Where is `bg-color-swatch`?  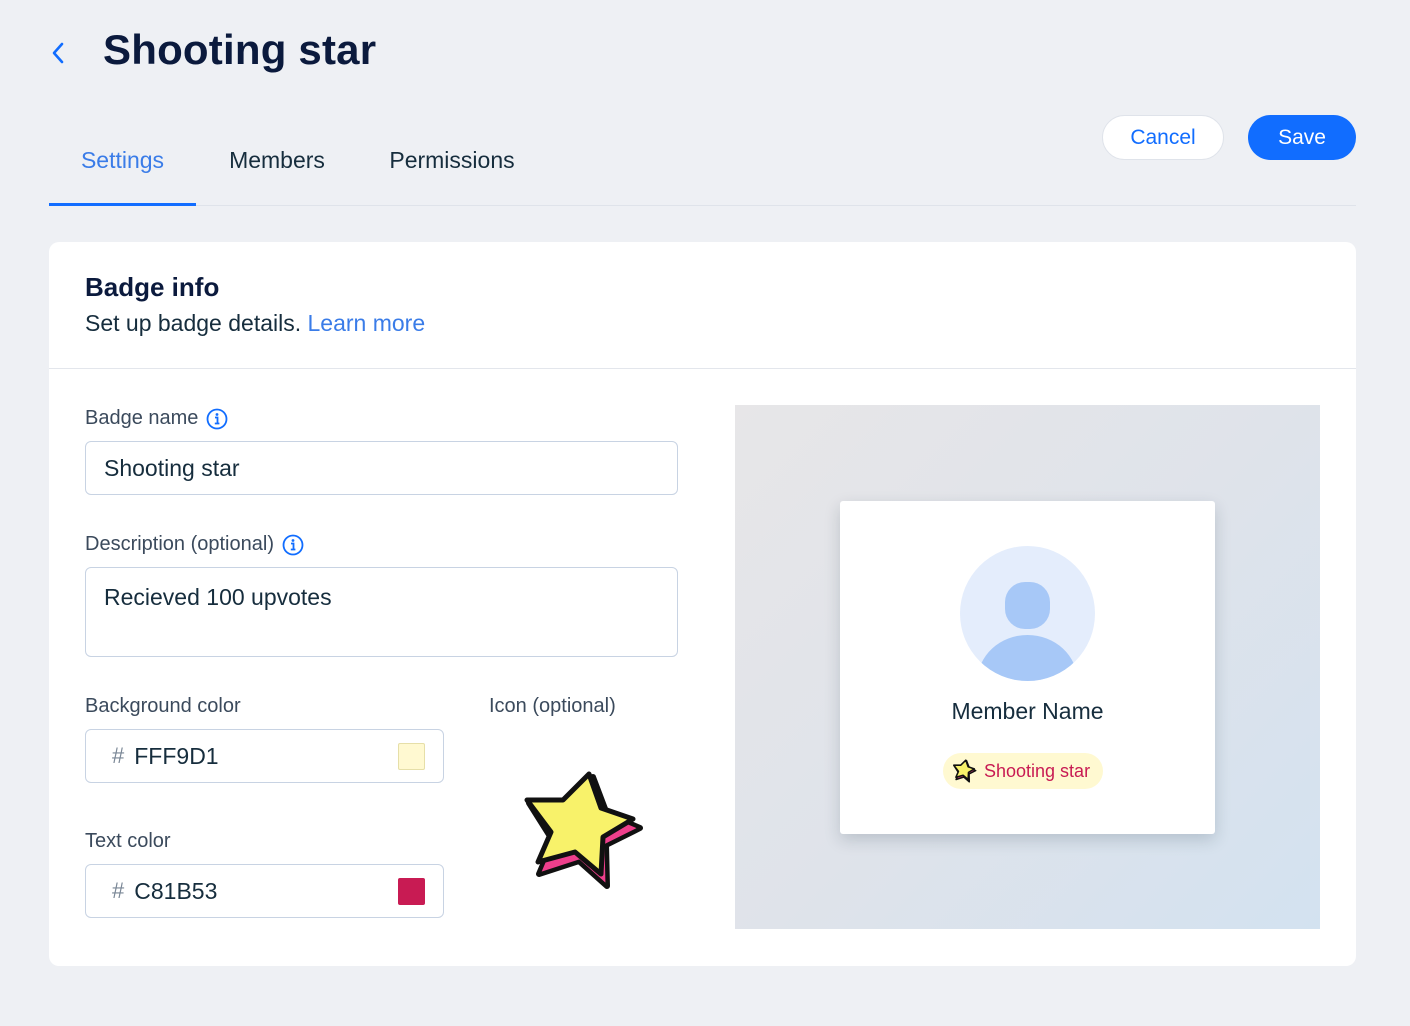
bg-color-swatch is located at coordinates (411, 756).